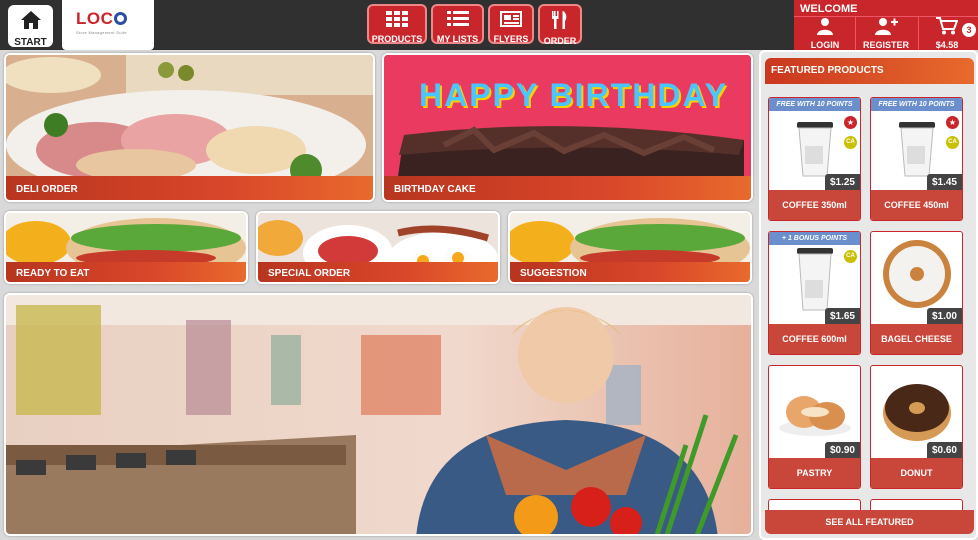 The image size is (978, 540). What do you see at coordinates (869, 522) in the screenshot?
I see `see-all-featured-button: SEE ALL FEATURED` at bounding box center [869, 522].